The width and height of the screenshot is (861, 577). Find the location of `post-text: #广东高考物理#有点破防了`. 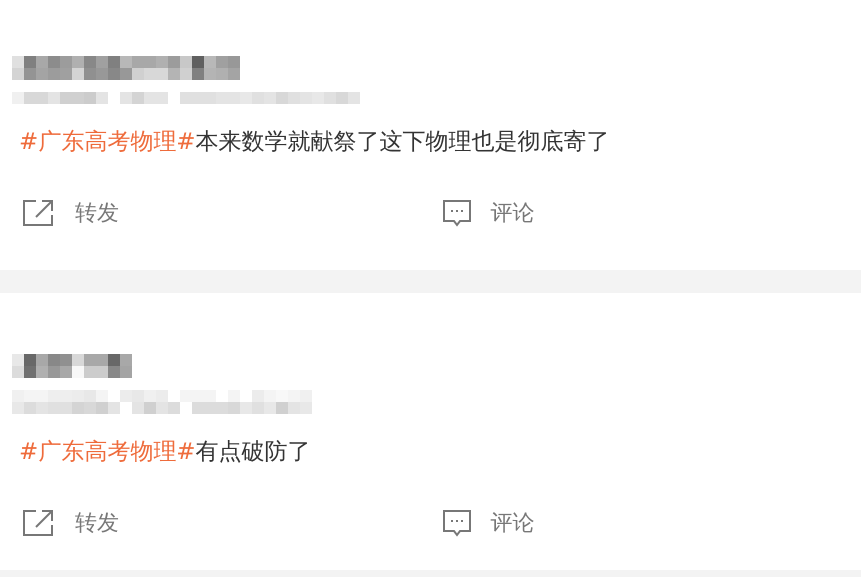

post-text: #广东高考物理#有点破防了 is located at coordinates (165, 452).